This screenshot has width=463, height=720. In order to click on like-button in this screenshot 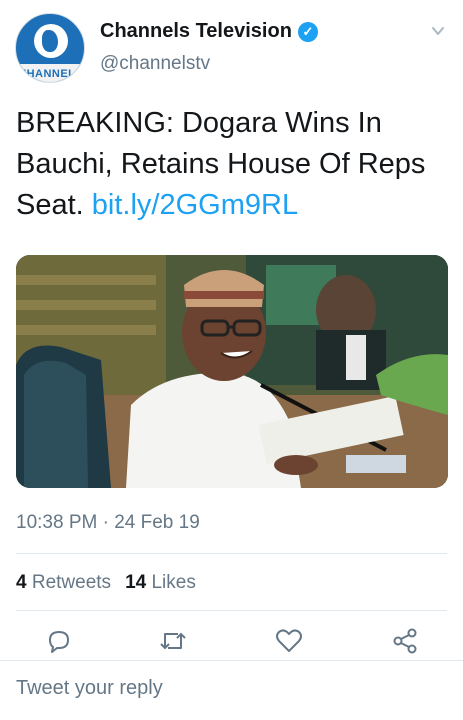, I will do `click(289, 641)`.